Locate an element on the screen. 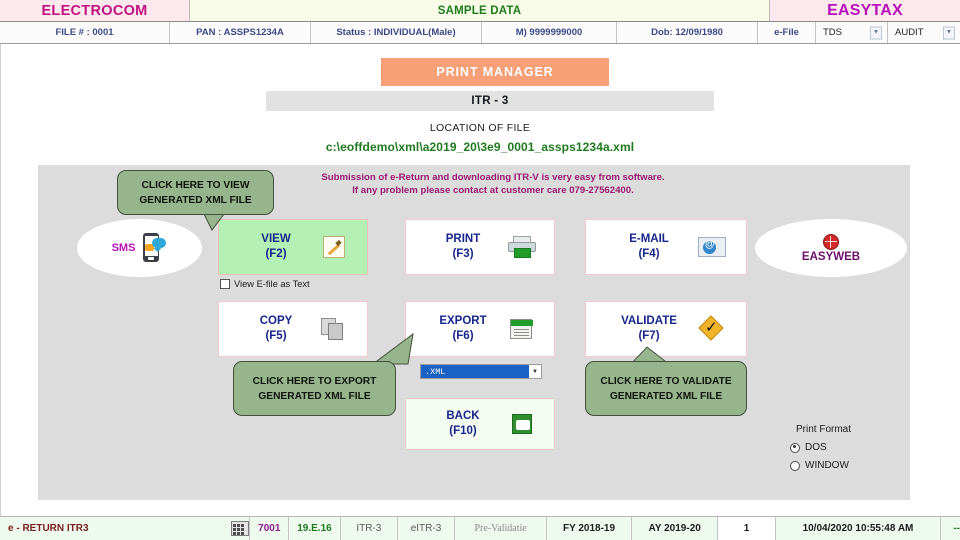 Image resolution: width=960 pixels, height=540 pixels. export-button-label: EXPORT (F6) is located at coordinates (462, 329).